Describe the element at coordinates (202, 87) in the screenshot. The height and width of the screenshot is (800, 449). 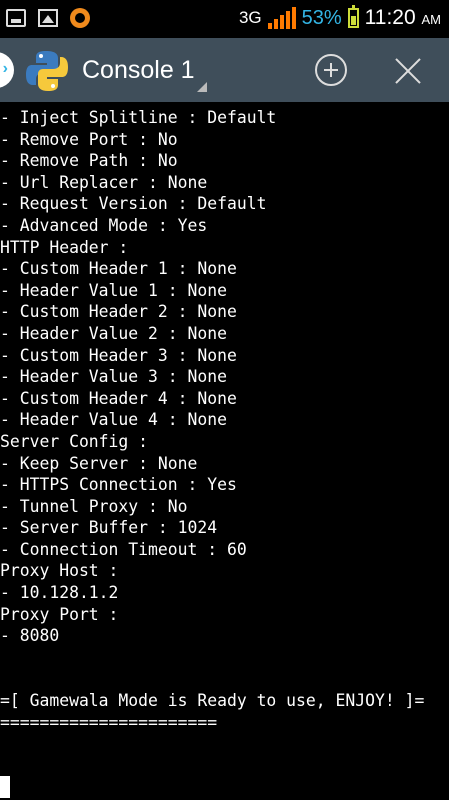
I see `dropdown-arrow-icon` at that location.